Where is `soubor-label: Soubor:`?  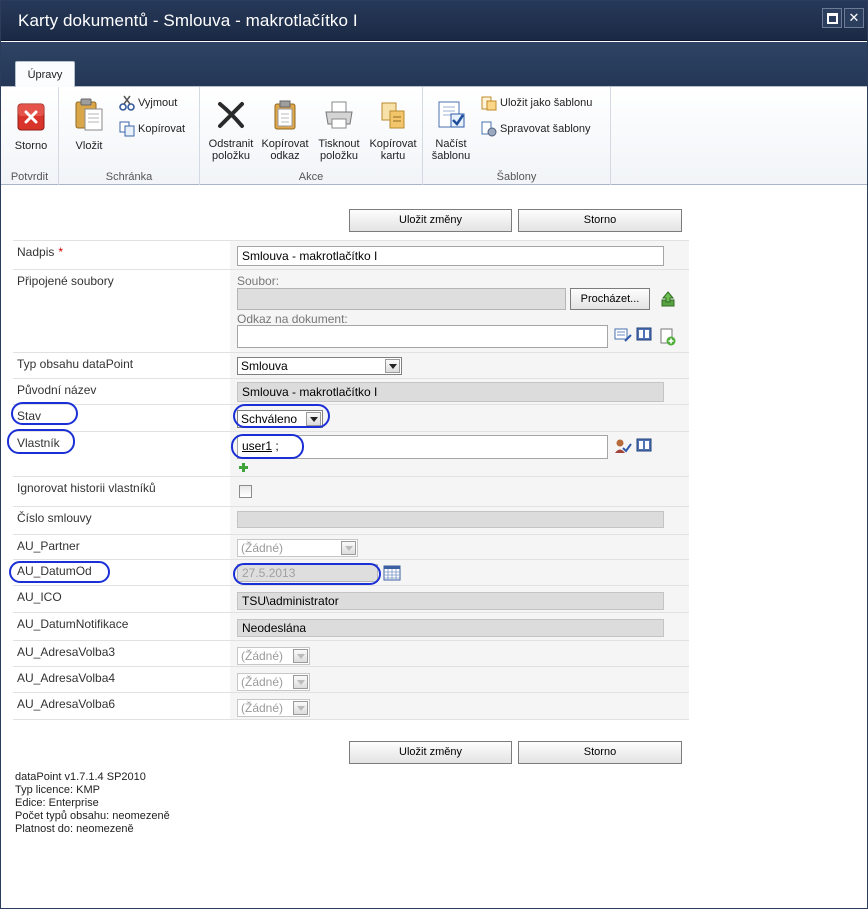 soubor-label: Soubor: is located at coordinates (258, 281).